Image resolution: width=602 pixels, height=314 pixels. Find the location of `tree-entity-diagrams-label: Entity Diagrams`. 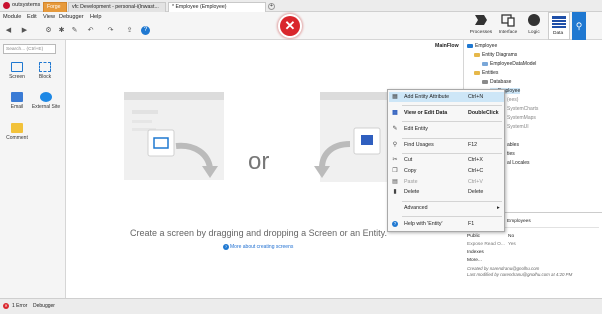

tree-entity-diagrams-label: Entity Diagrams is located at coordinates (500, 55).